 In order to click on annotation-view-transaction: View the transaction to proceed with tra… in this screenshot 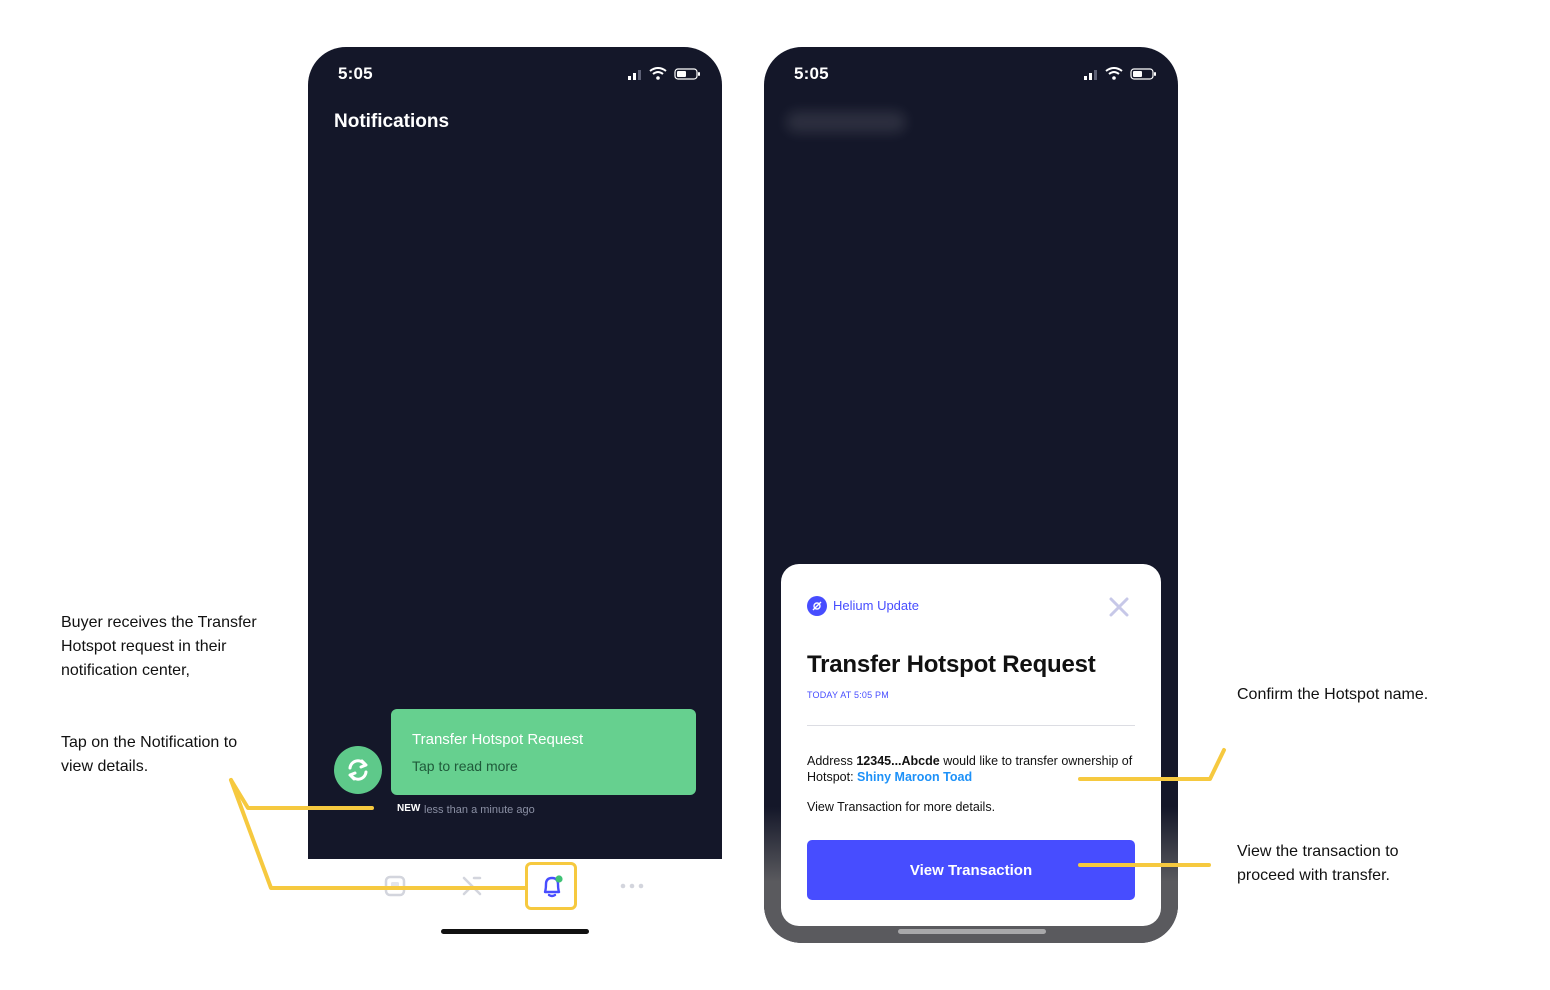, I will do `click(1318, 863)`.